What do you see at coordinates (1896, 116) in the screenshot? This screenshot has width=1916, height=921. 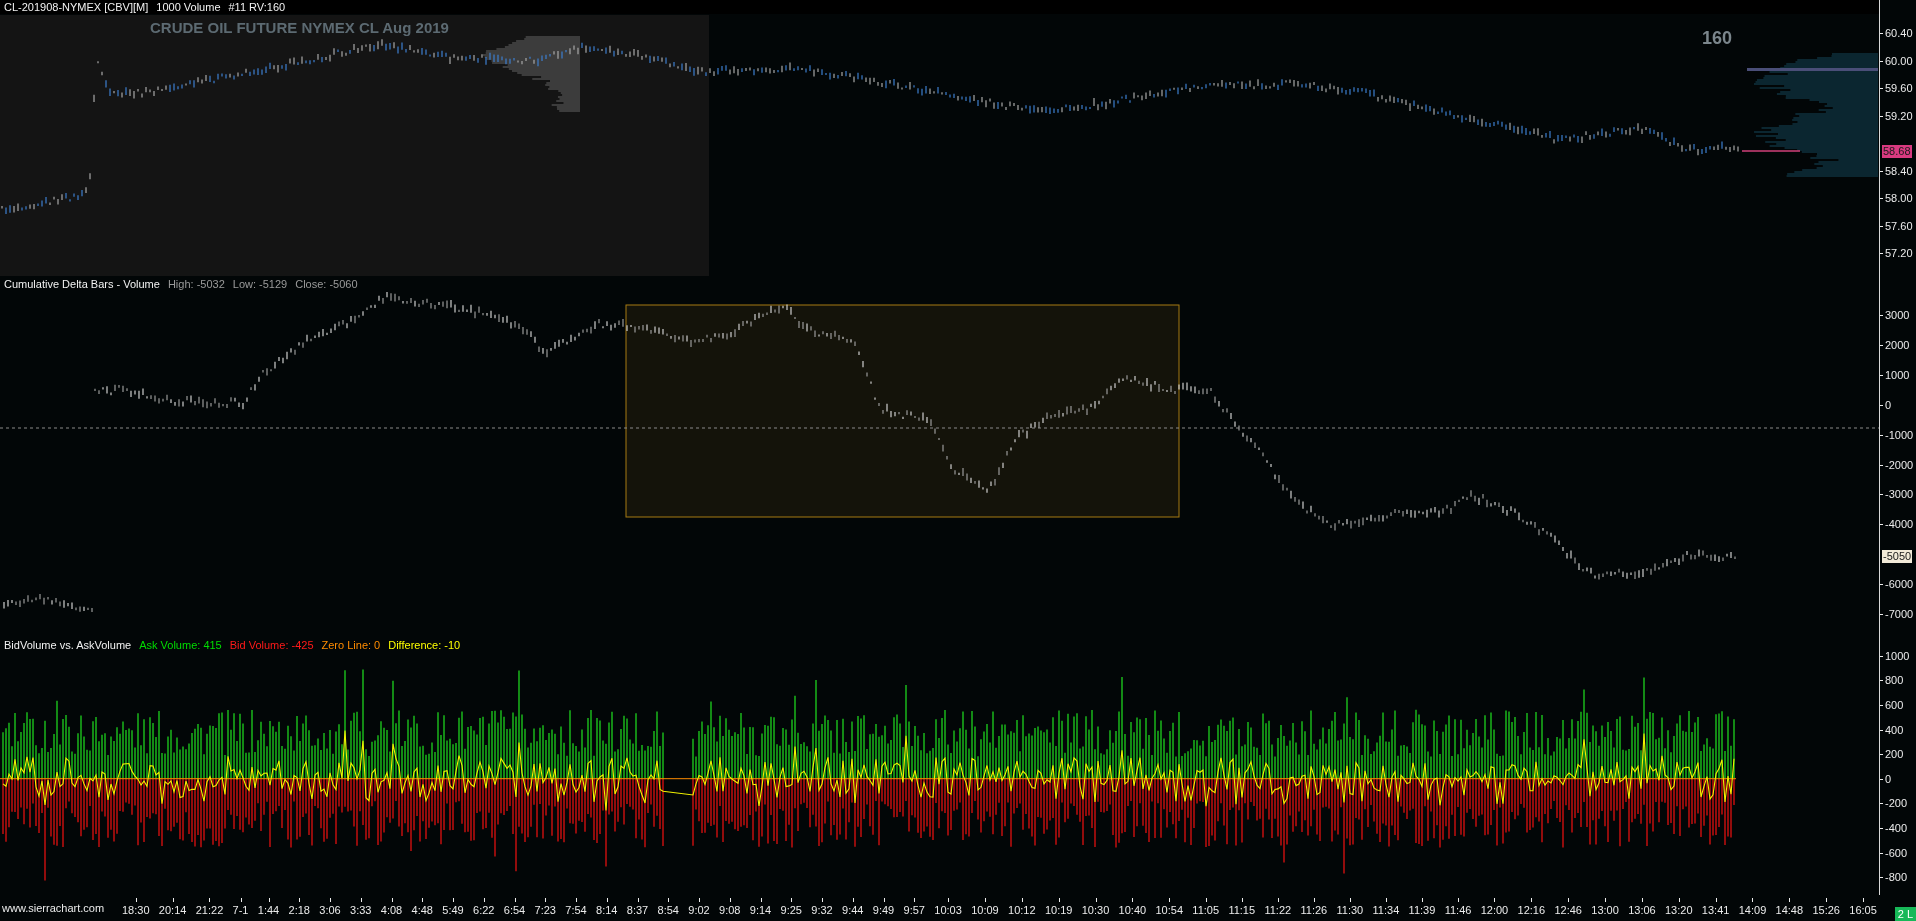 I see `axis-label: 59.20` at bounding box center [1896, 116].